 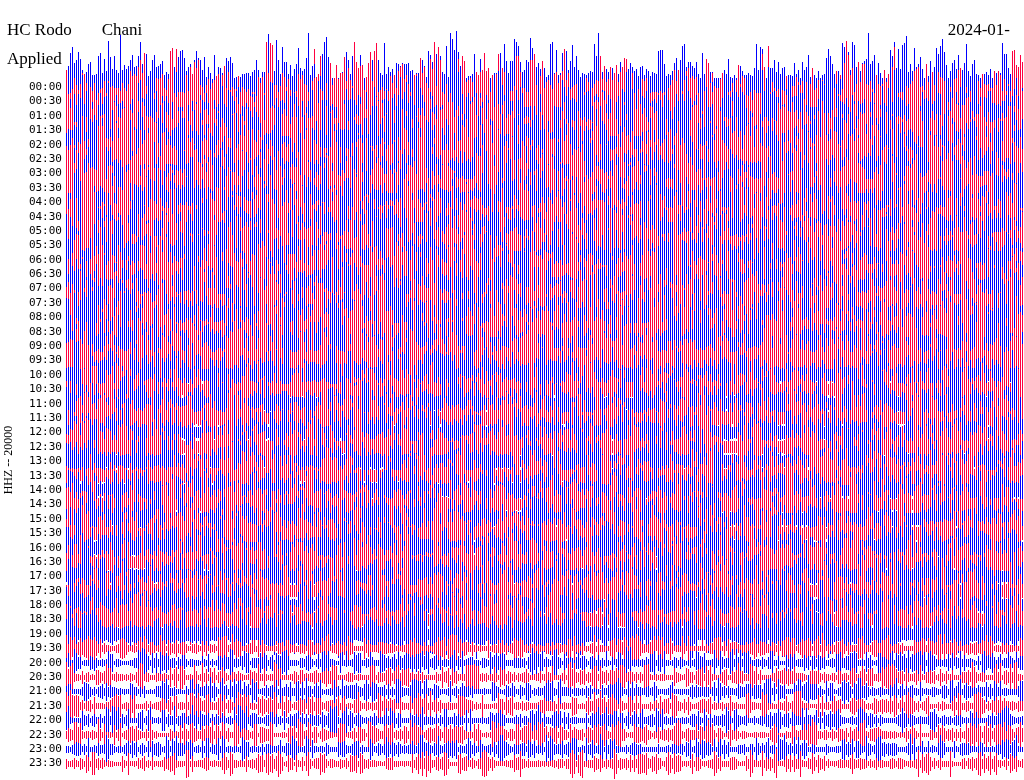 I want to click on time-label: 21:00, so click(x=45, y=691).